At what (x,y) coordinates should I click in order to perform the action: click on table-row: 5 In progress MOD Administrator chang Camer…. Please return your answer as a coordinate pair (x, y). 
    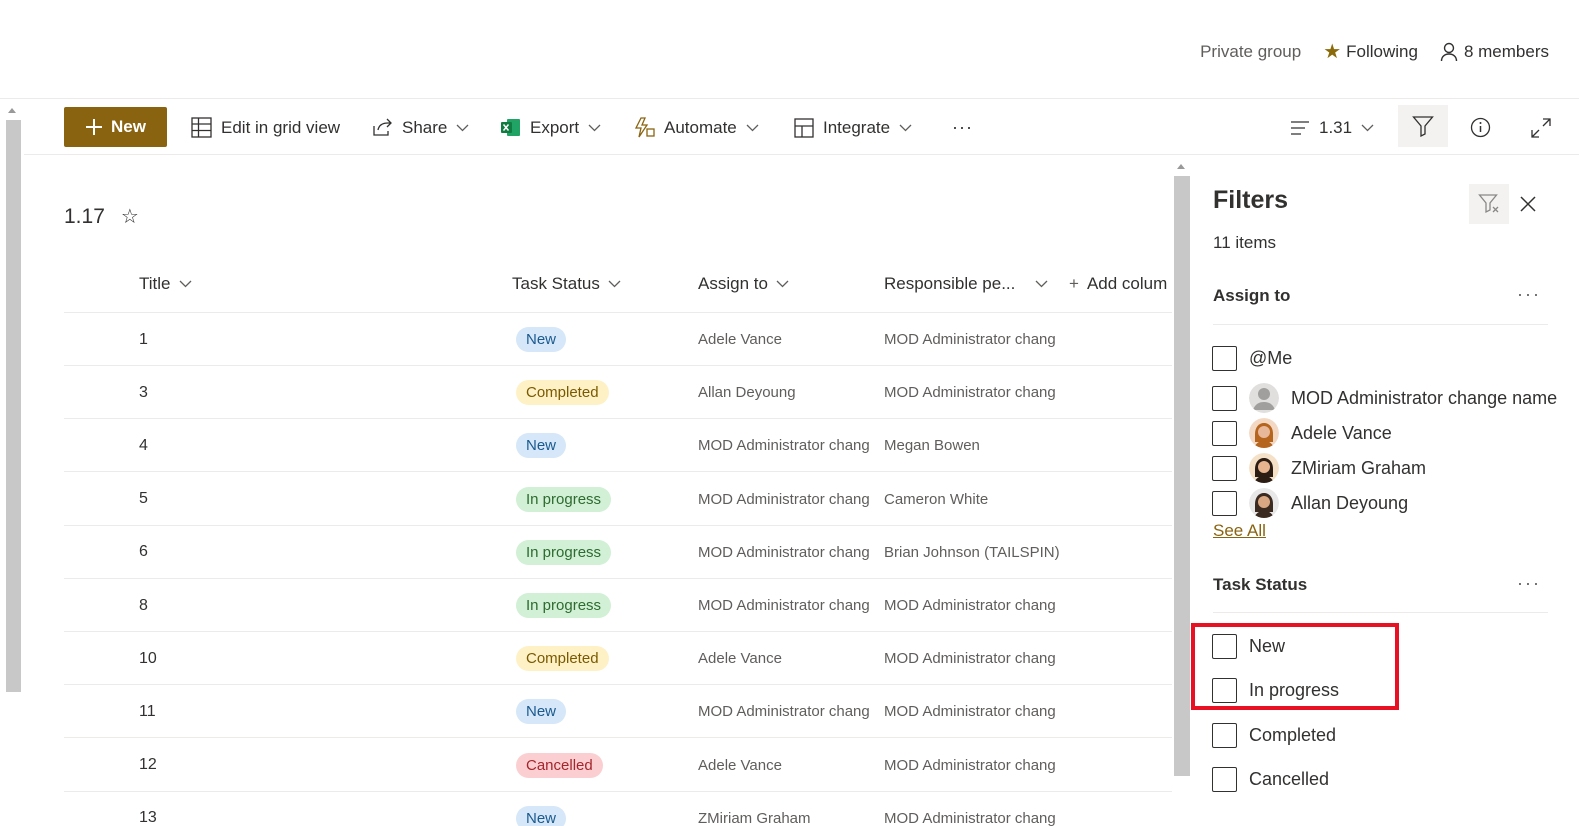
    Looking at the image, I should click on (618, 499).